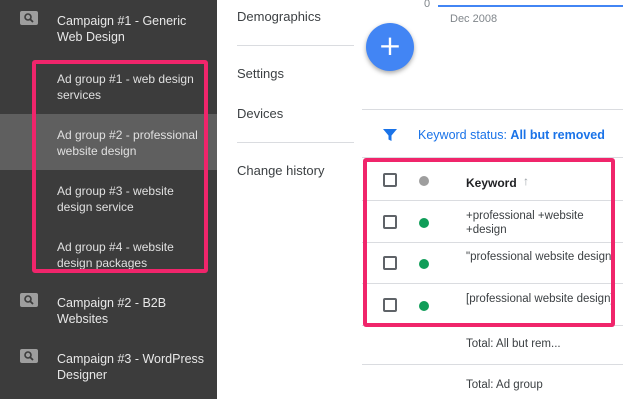 The image size is (623, 399). What do you see at coordinates (474, 19) in the screenshot?
I see `x-axis-label: Dec 2008` at bounding box center [474, 19].